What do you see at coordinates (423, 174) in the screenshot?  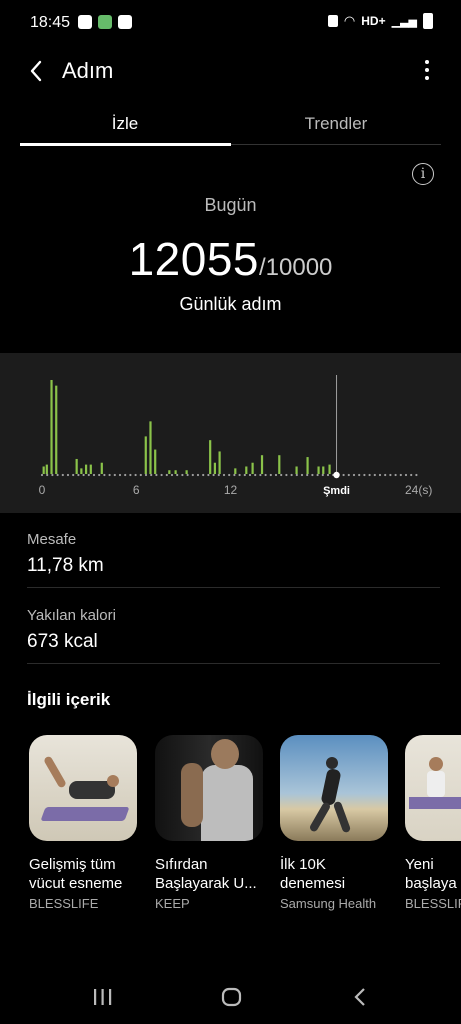 I see `info-icon: i` at bounding box center [423, 174].